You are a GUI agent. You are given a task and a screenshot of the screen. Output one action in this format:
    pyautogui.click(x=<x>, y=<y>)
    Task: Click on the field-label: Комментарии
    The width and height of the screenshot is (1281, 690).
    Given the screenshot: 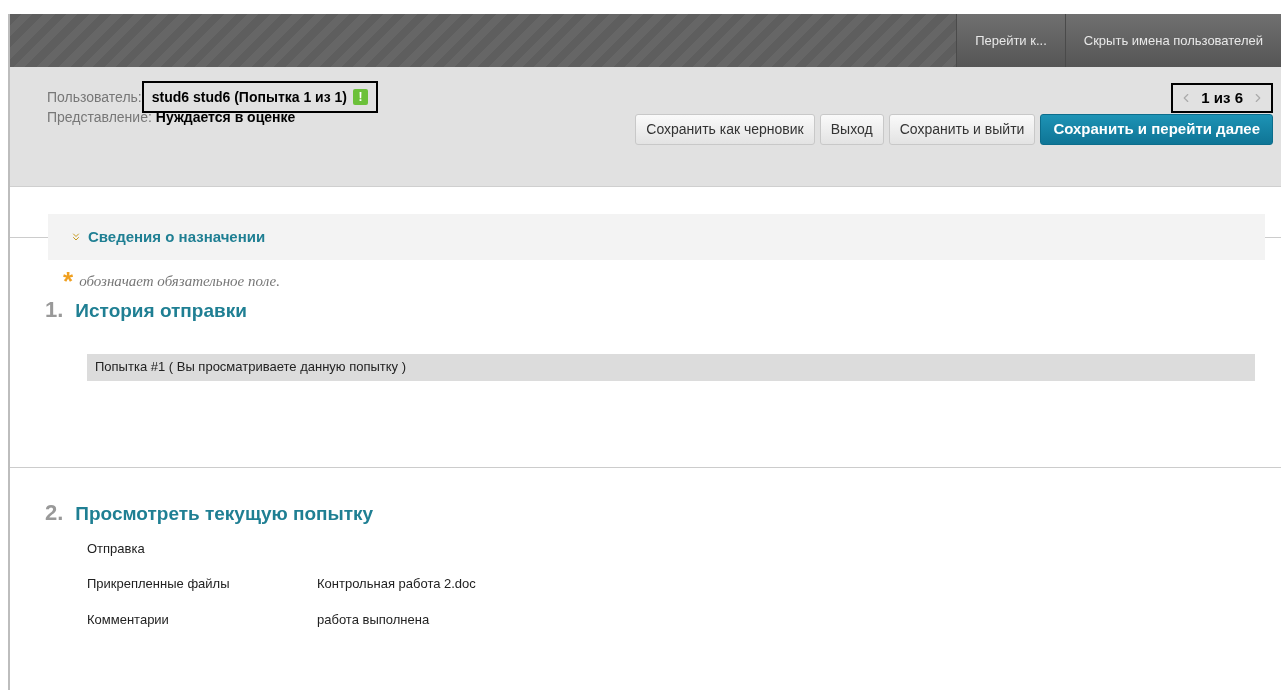 What is the action you would take?
    pyautogui.click(x=128, y=619)
    